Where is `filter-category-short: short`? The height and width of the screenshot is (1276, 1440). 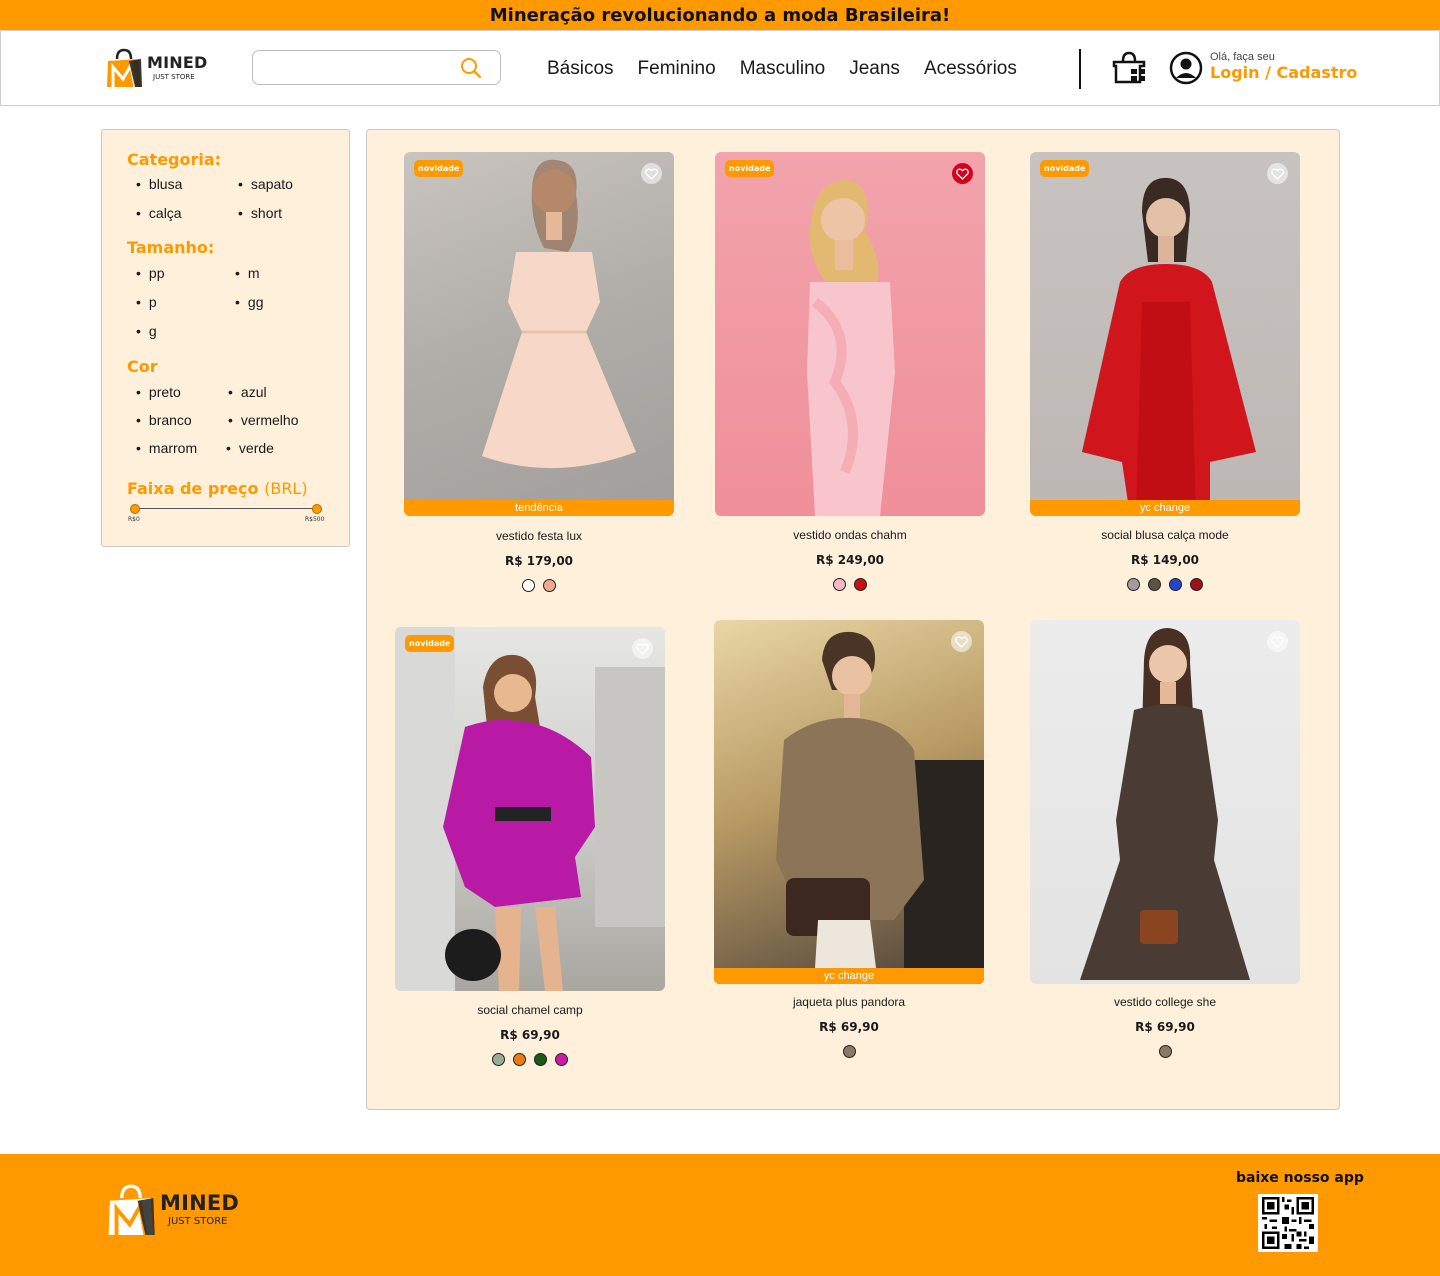 filter-category-short: short is located at coordinates (260, 213).